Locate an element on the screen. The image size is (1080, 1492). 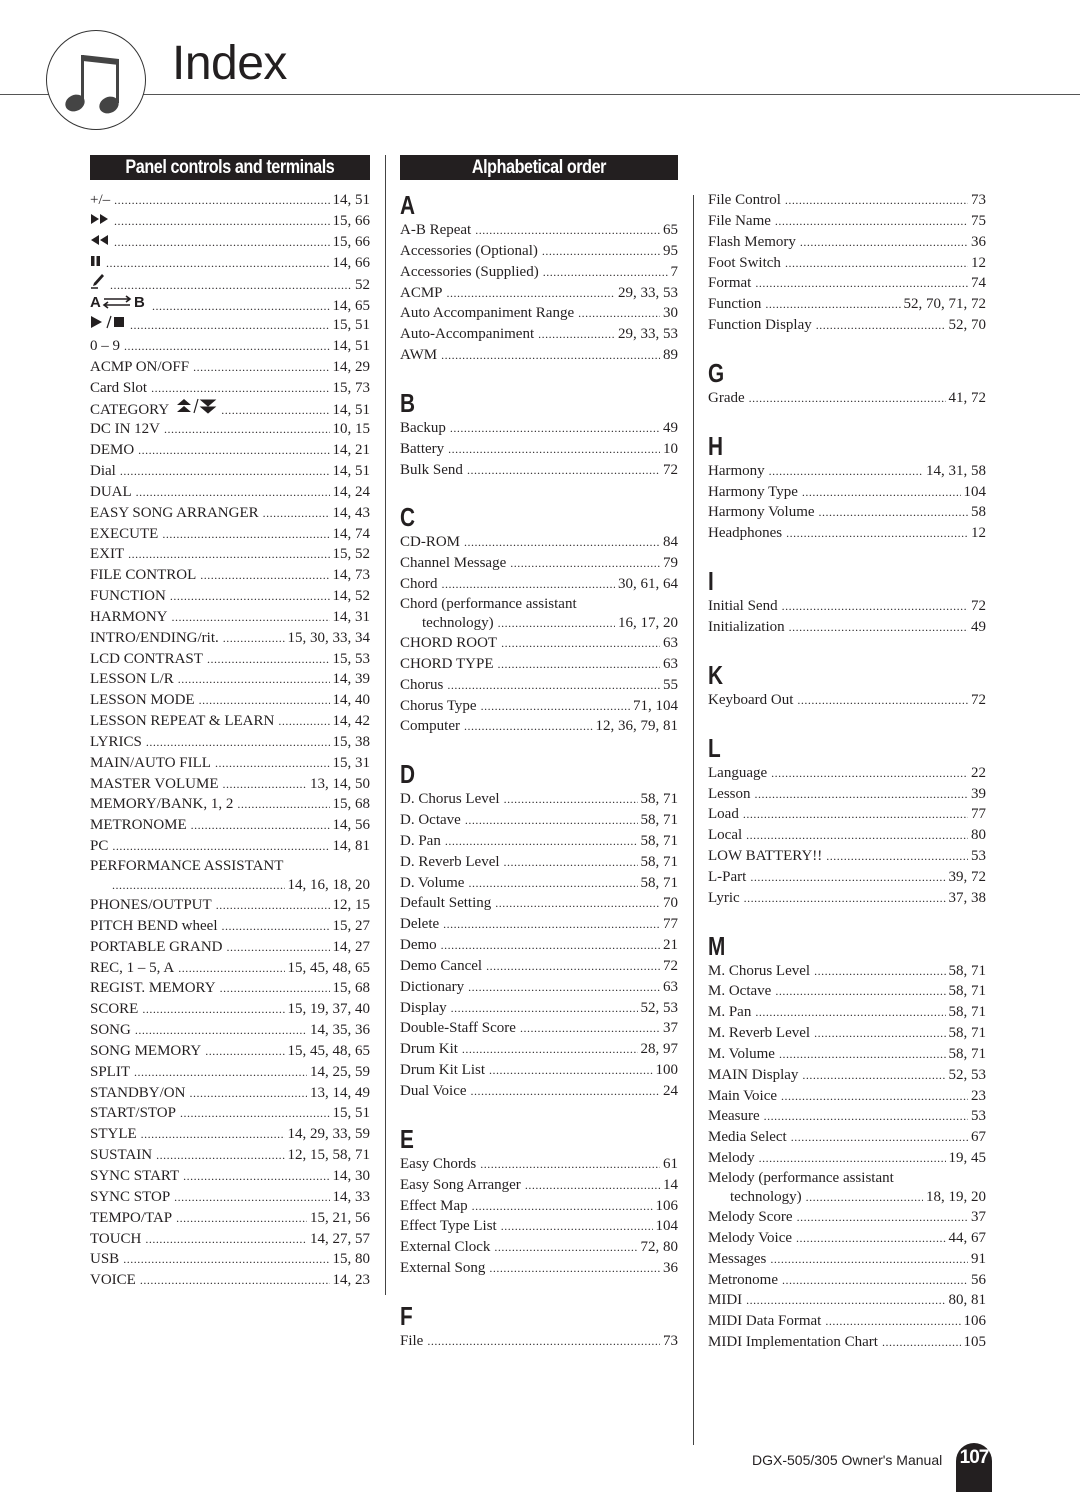
entry-pages: 10, 15 is located at coordinates (351, 429).